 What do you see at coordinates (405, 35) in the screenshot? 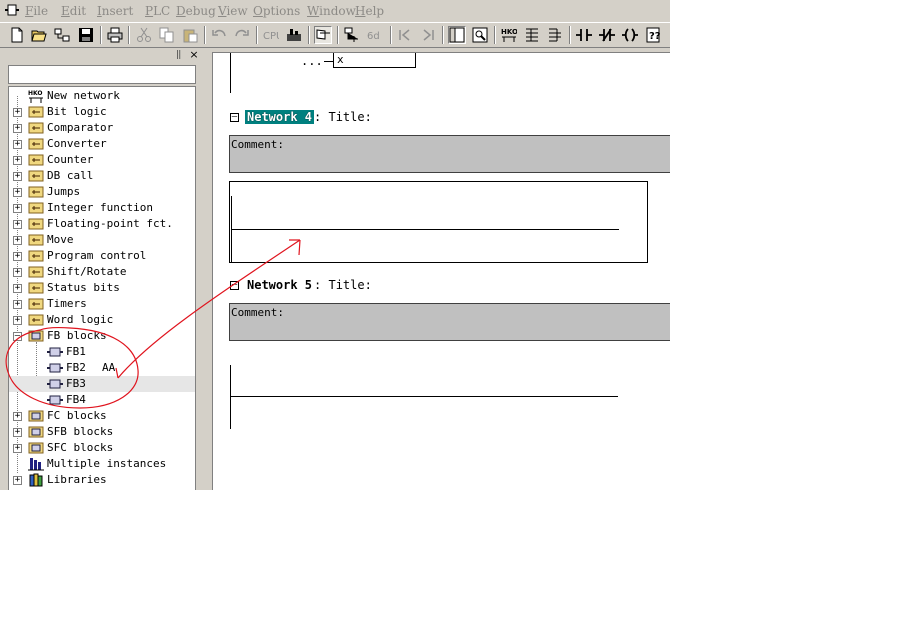
I see `previous-network-icon` at bounding box center [405, 35].